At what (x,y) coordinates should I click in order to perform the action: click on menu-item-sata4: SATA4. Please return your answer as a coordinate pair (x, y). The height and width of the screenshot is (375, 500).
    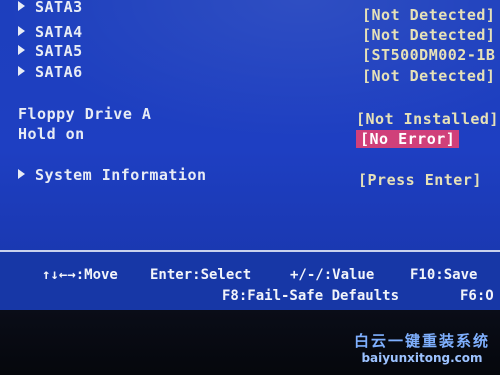
    Looking at the image, I should click on (50, 32).